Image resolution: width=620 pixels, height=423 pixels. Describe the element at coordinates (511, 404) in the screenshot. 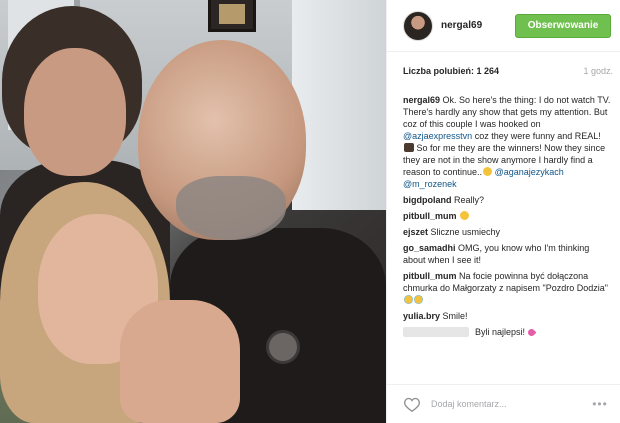

I see `comment-input` at that location.